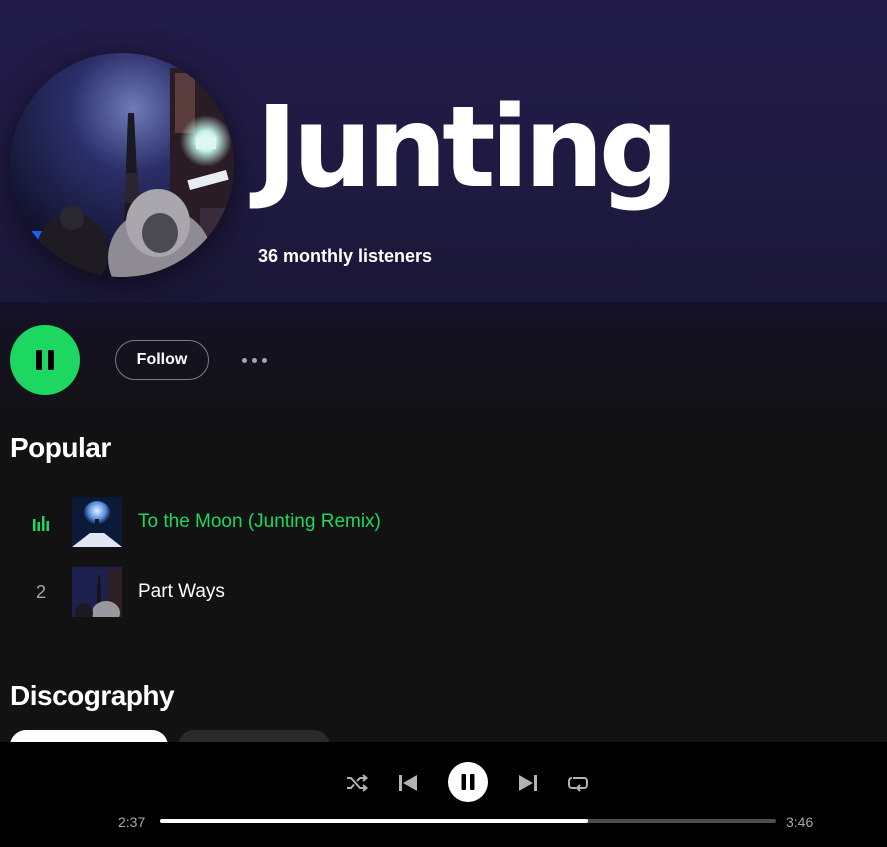 The image size is (887, 847). Describe the element at coordinates (60, 447) in the screenshot. I see `popular-heading: Popular` at that location.